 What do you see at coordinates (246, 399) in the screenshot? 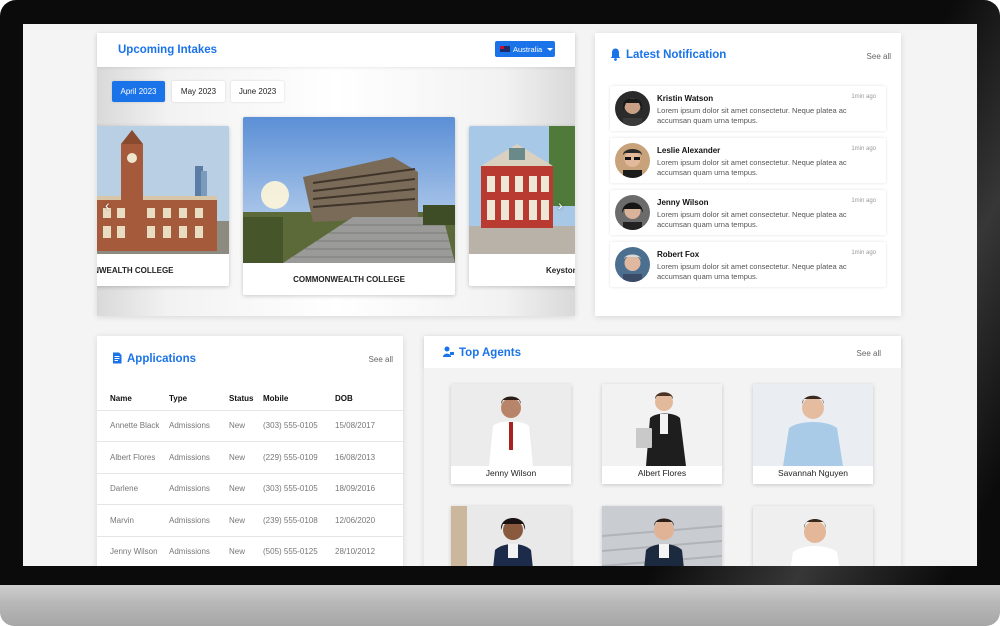
I see `column-header: Status` at bounding box center [246, 399].